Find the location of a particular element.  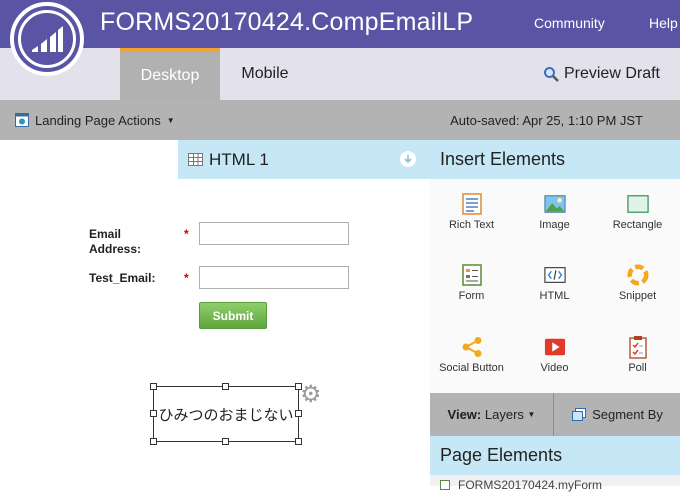

video-icon is located at coordinates (555, 347).